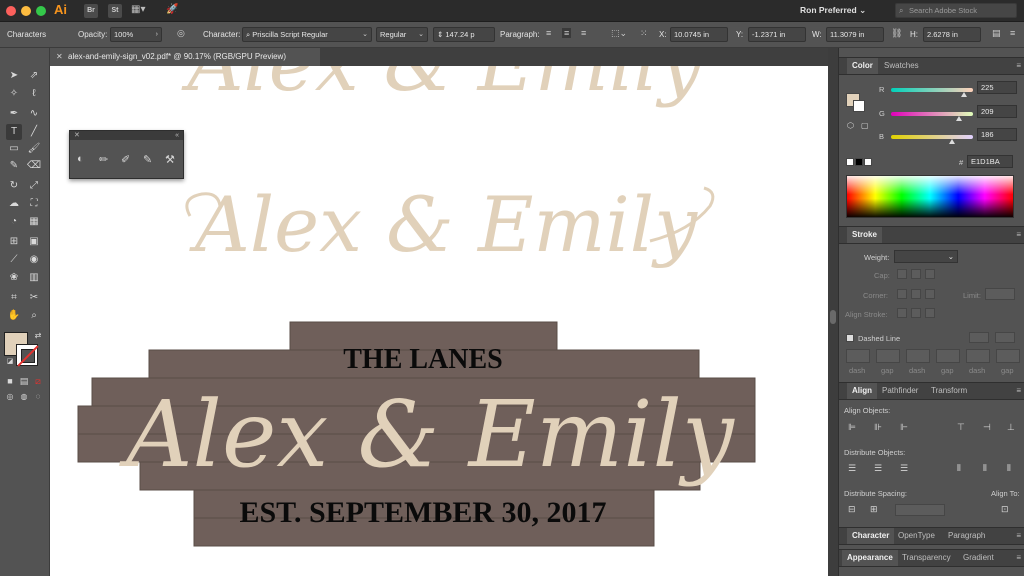 This screenshot has width=1024, height=576. Describe the element at coordinates (959, 468) in the screenshot. I see `distribute-left-icon: ⫴` at that location.